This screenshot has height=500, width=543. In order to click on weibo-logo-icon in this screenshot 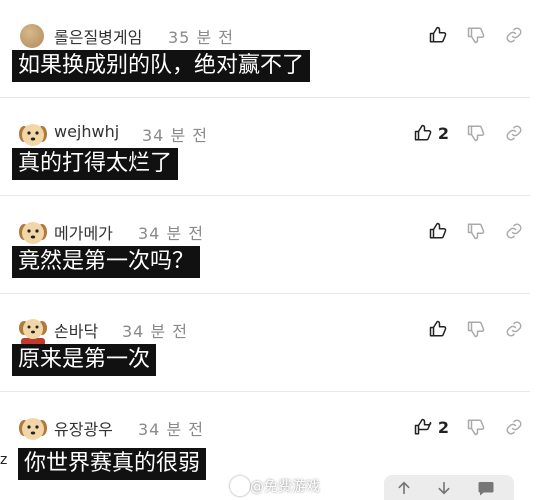, I will do `click(240, 486)`.